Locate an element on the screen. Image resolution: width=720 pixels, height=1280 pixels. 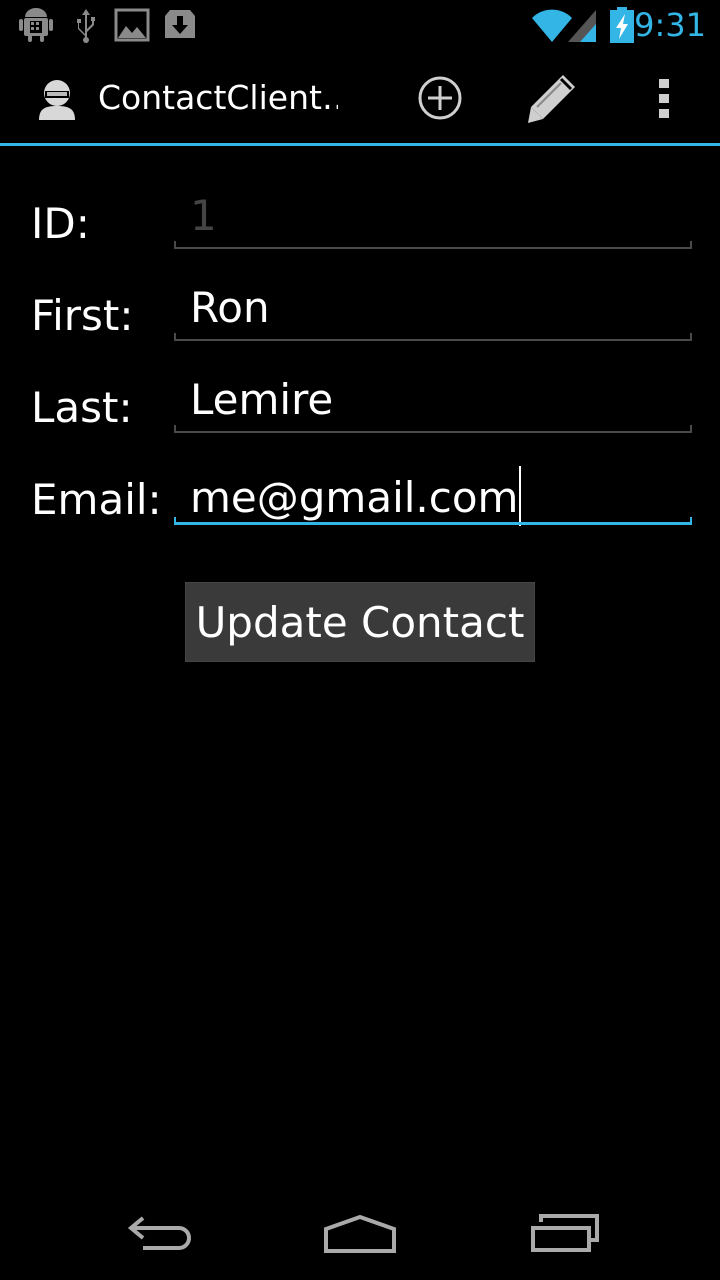
id-field-underline is located at coordinates (433, 245).